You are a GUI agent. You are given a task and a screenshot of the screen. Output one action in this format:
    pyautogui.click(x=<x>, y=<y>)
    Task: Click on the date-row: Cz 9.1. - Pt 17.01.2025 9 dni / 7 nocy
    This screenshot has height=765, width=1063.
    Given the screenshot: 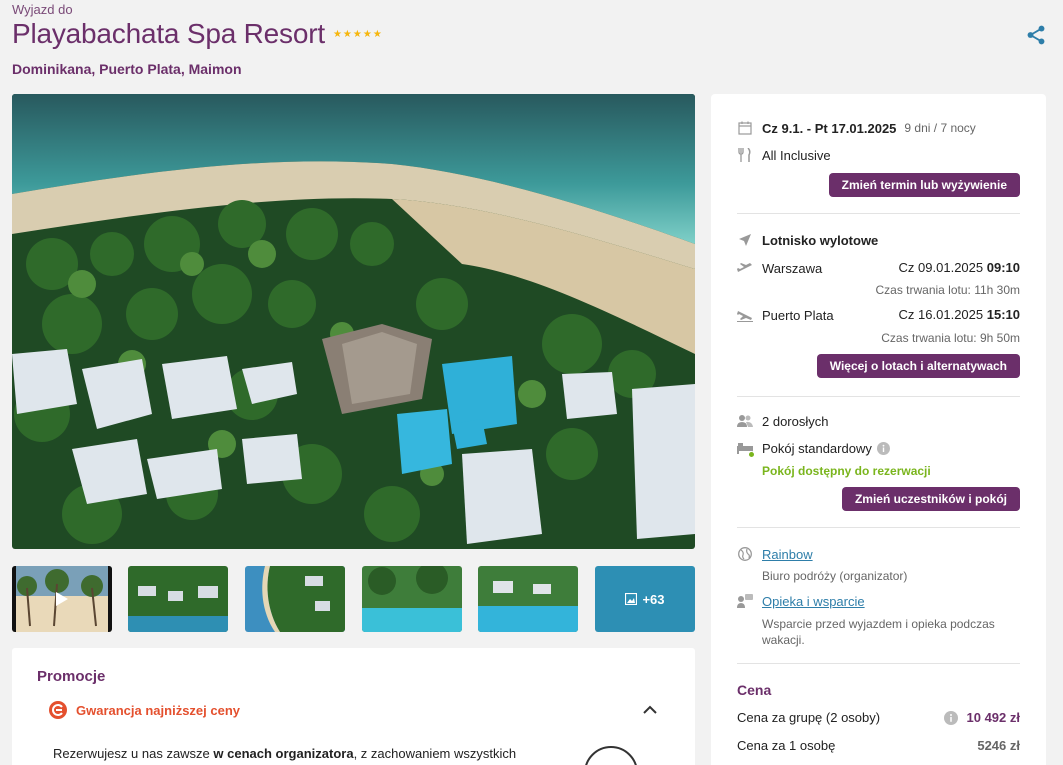 What is the action you would take?
    pyautogui.click(x=856, y=128)
    